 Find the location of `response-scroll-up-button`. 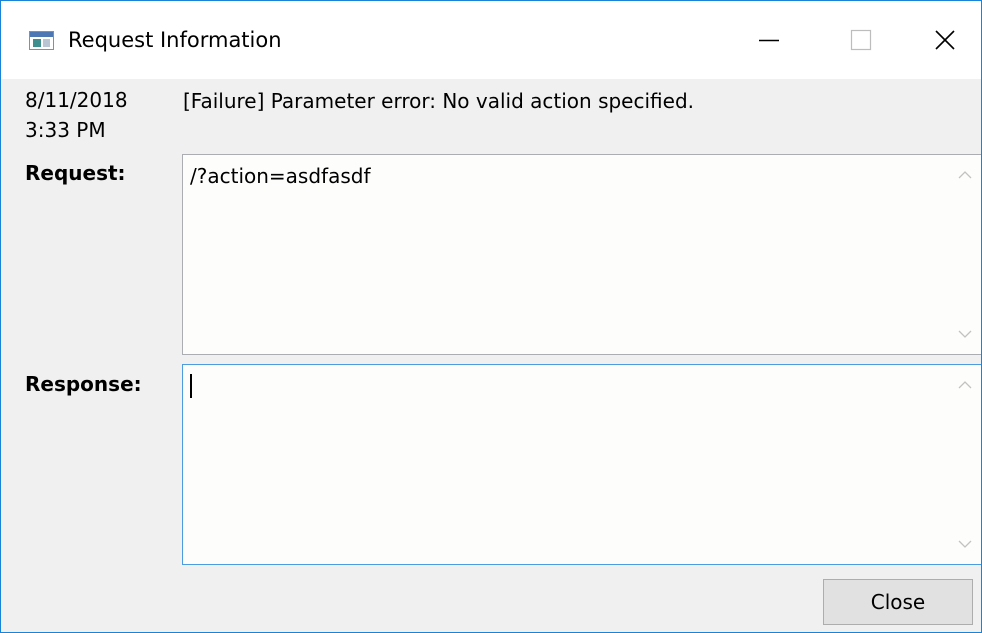

response-scroll-up-button is located at coordinates (965, 385).